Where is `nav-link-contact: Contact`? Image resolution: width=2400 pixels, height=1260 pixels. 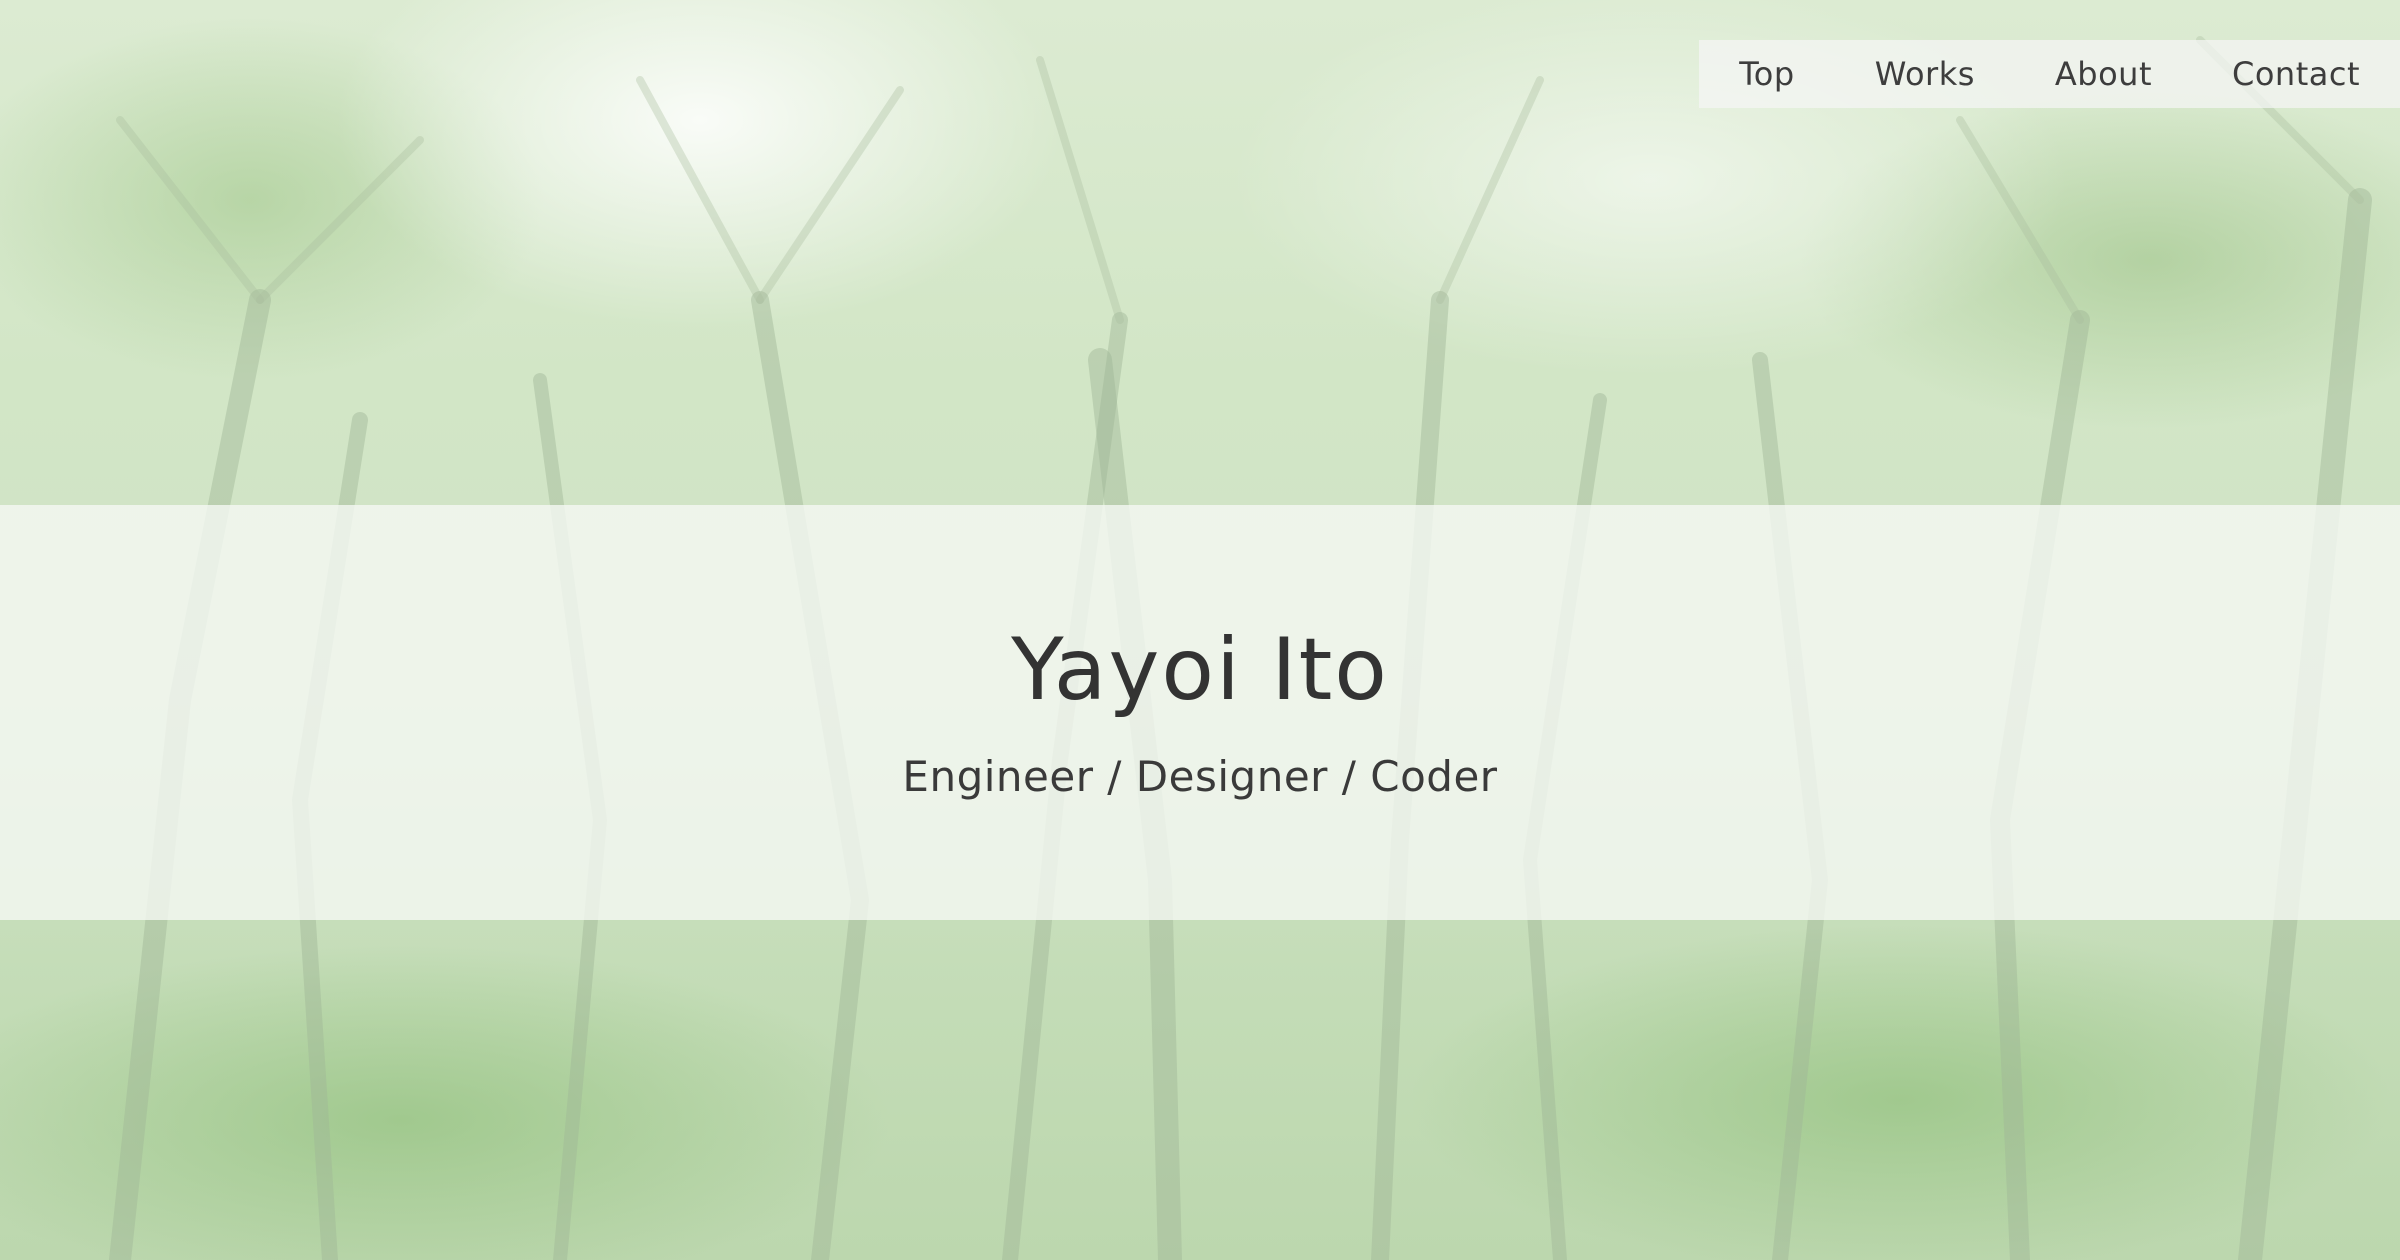 nav-link-contact: Contact is located at coordinates (2296, 74).